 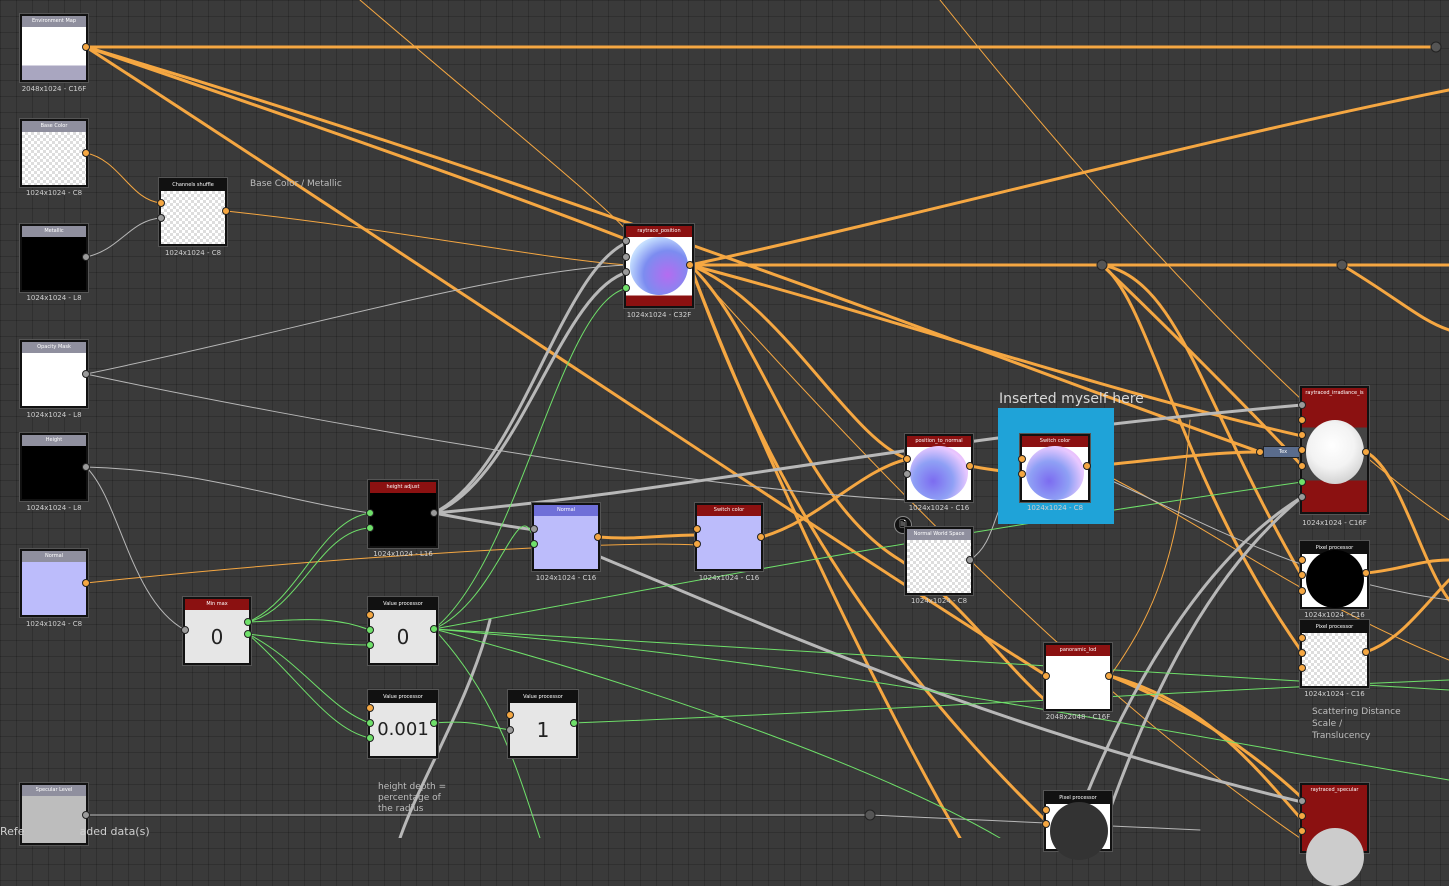 What do you see at coordinates (1334, 654) in the screenshot?
I see `node-pixel-processor: Pixel processor` at bounding box center [1334, 654].